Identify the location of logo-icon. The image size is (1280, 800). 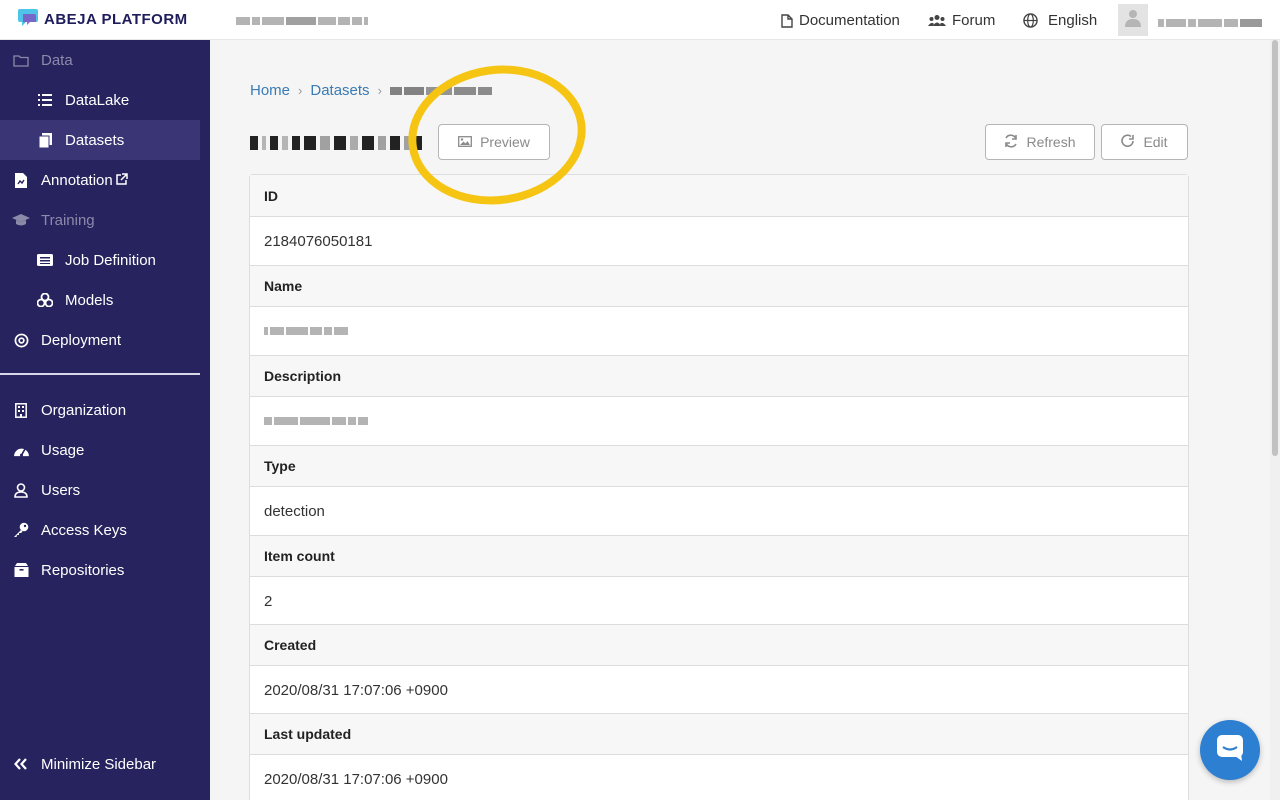
(28, 19).